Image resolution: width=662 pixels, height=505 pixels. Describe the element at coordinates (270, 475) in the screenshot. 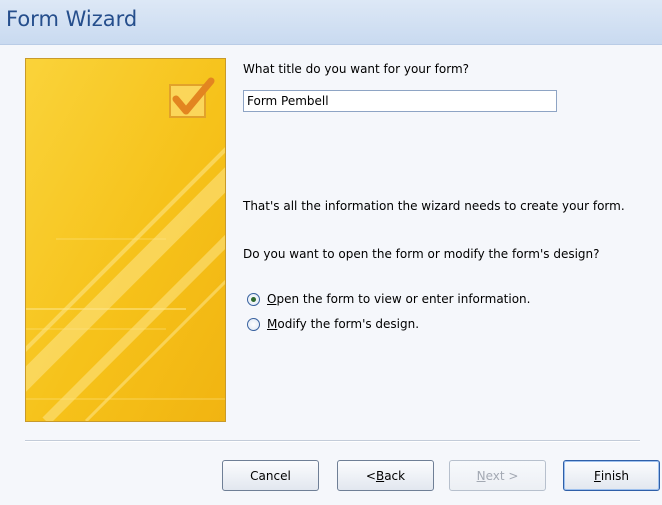

I see `cancel-button: Cancel` at that location.